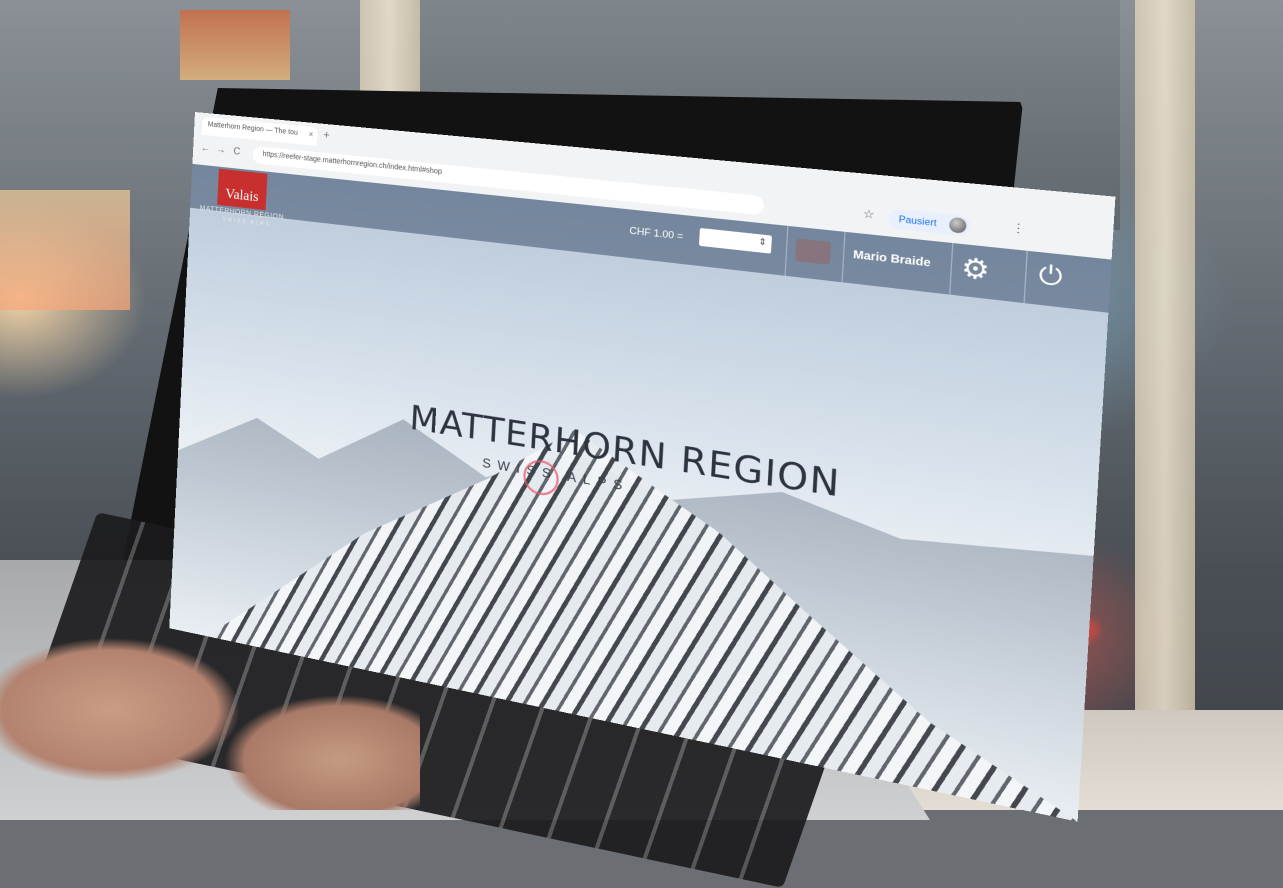 Image resolution: width=1283 pixels, height=888 pixels. I want to click on new-tab-icon: +, so click(326, 135).